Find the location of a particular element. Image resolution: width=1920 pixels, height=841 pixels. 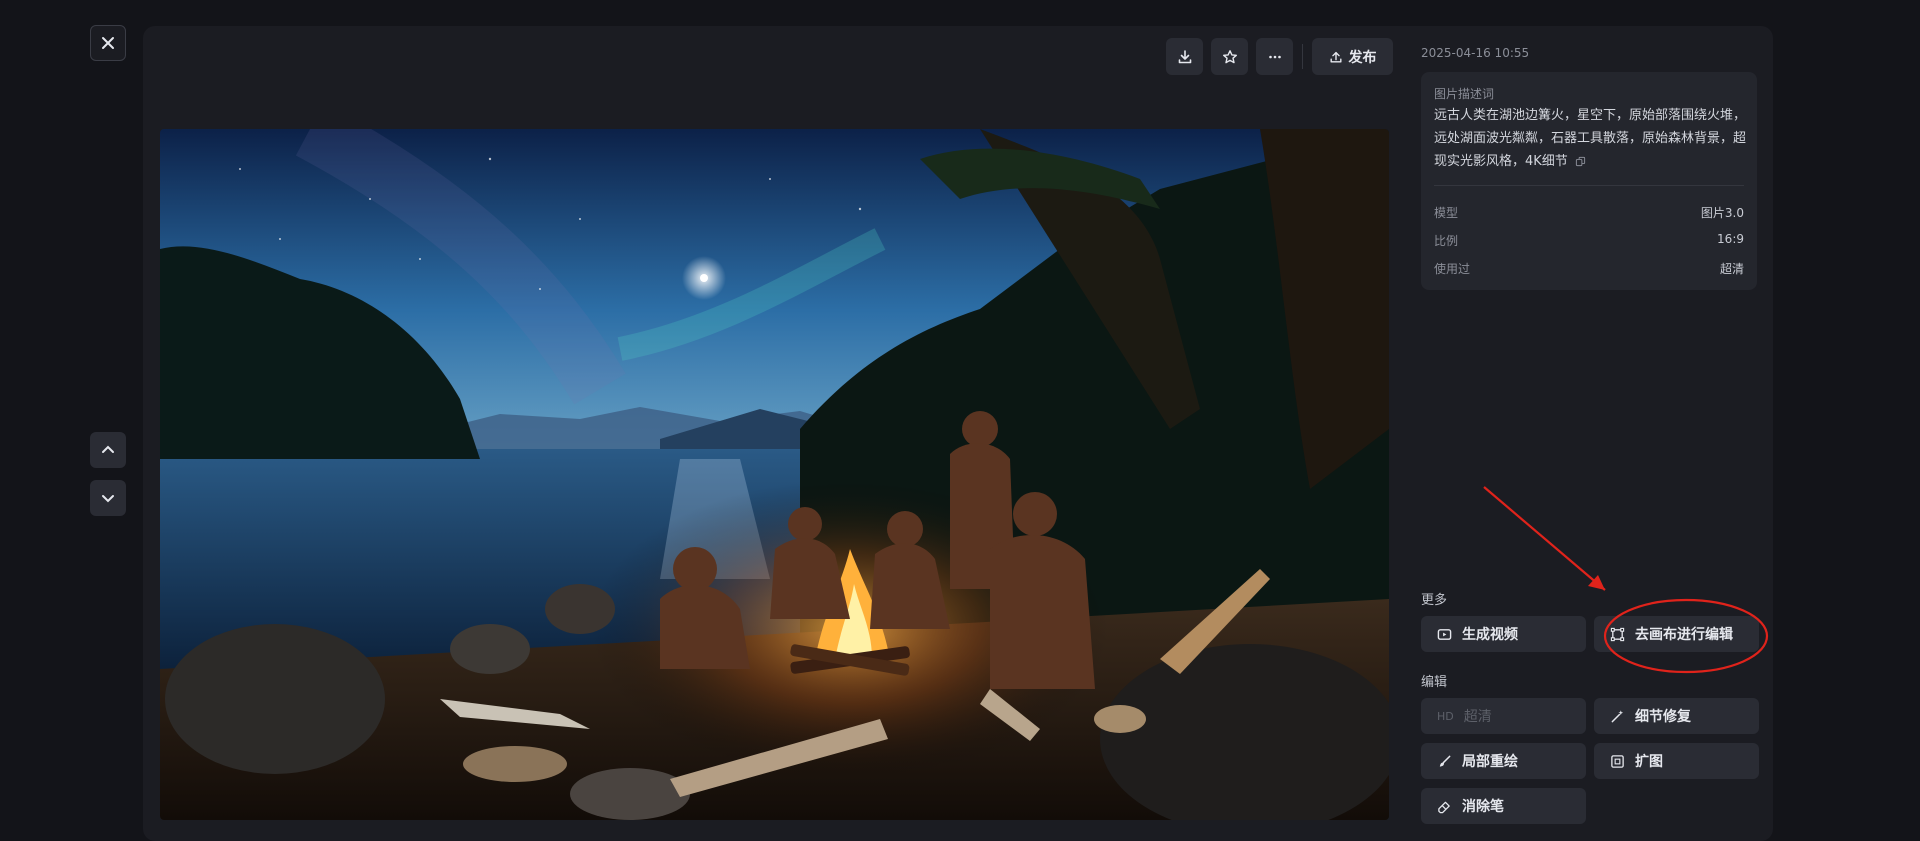

annotation-overlay is located at coordinates (1626, 580).